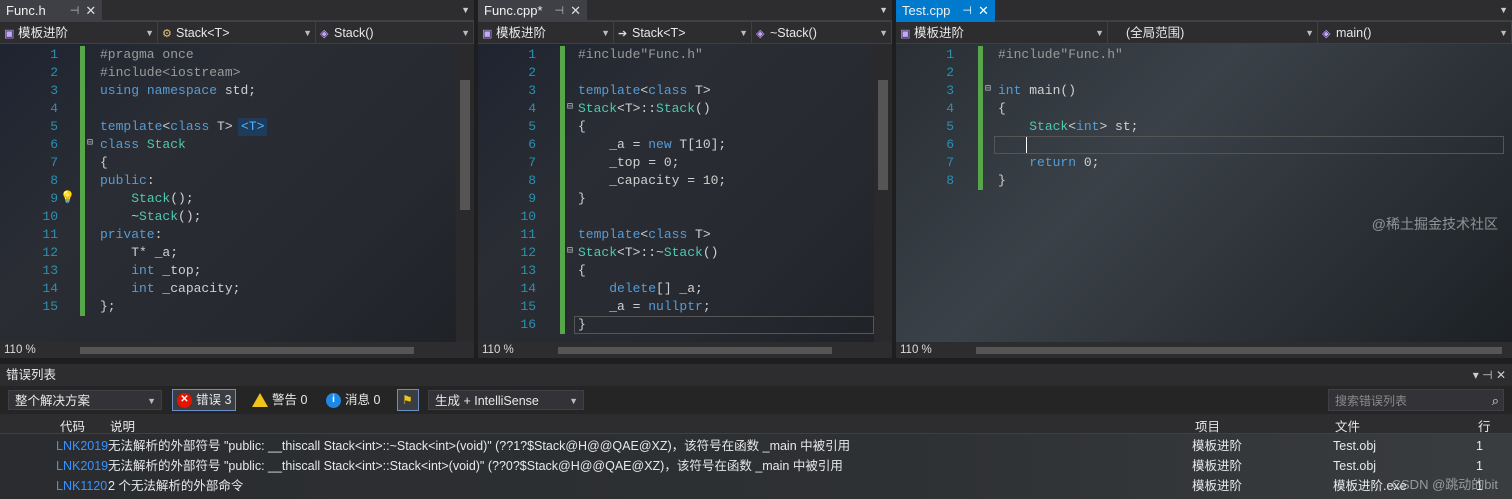  Describe the element at coordinates (204, 400) in the screenshot. I see `errors-filter-button: ✕ 错误 3` at that location.